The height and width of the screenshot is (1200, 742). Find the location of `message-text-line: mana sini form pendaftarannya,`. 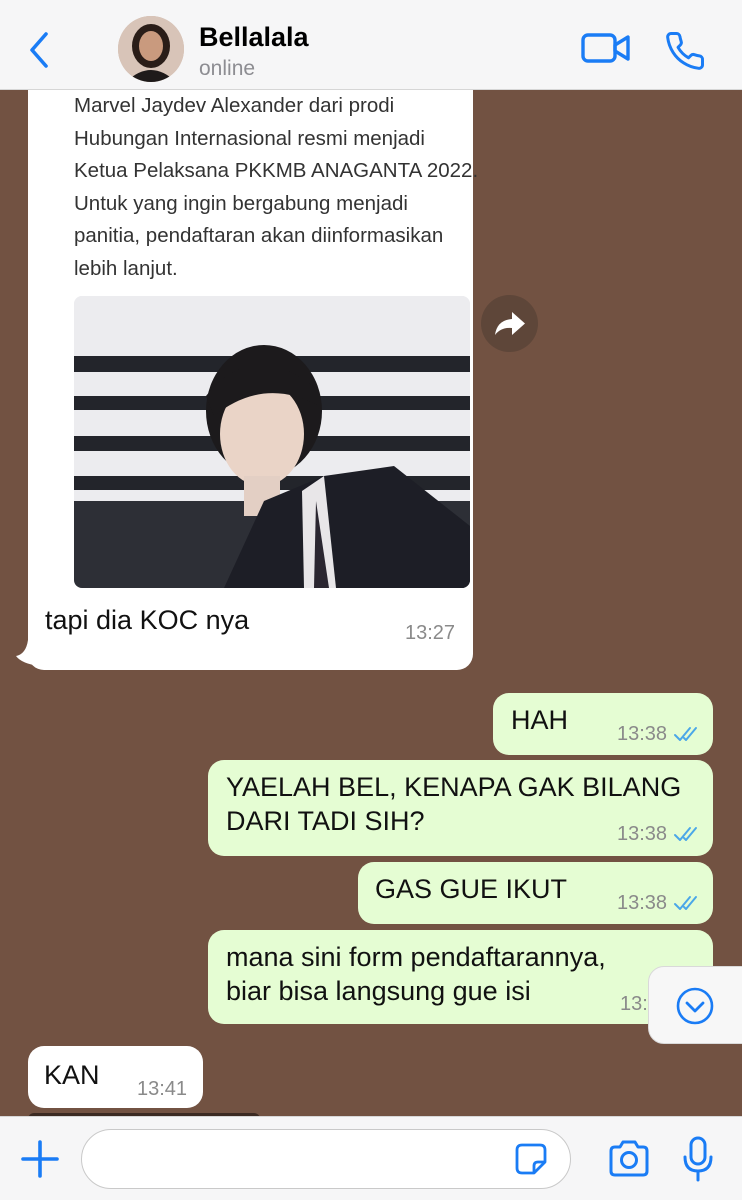

message-text-line: mana sini form pendaftarannya, is located at coordinates (416, 957).